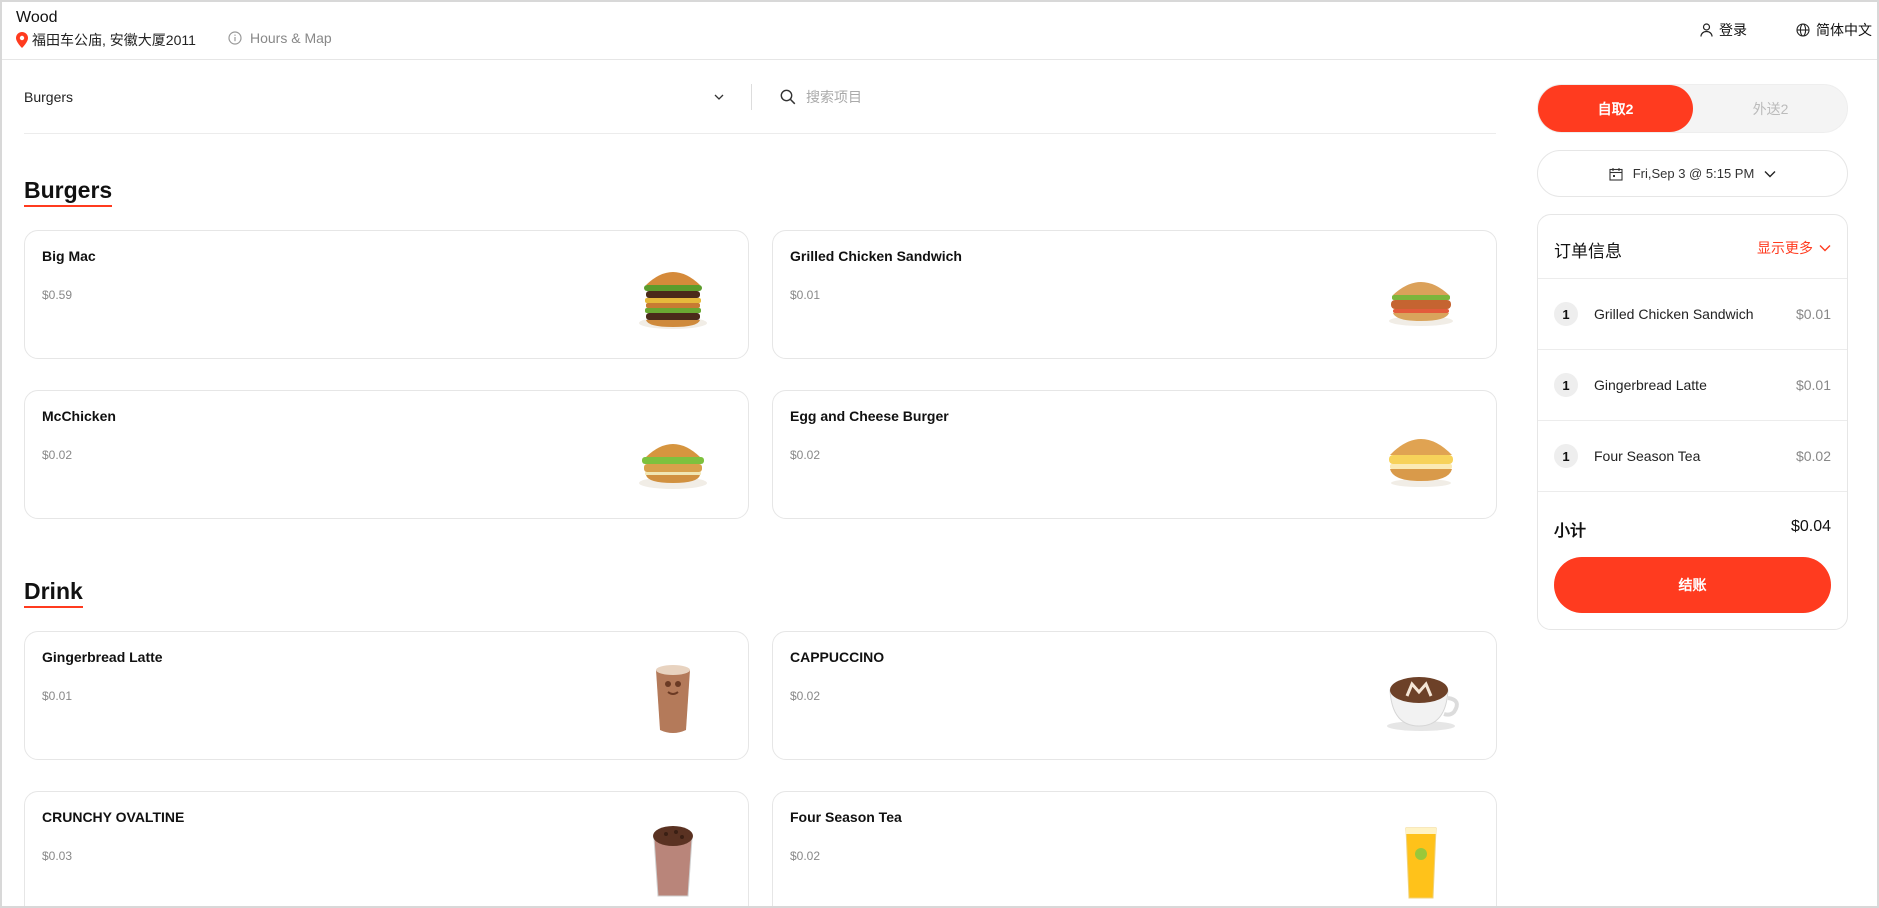  Describe the element at coordinates (1785, 248) in the screenshot. I see `show-more-label: 显示更多` at that location.